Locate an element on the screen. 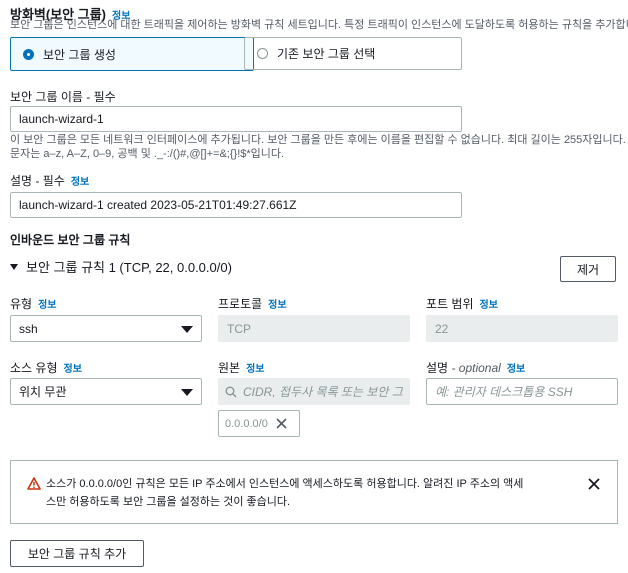  rule-desc-info-link: 정보 is located at coordinates (516, 369).